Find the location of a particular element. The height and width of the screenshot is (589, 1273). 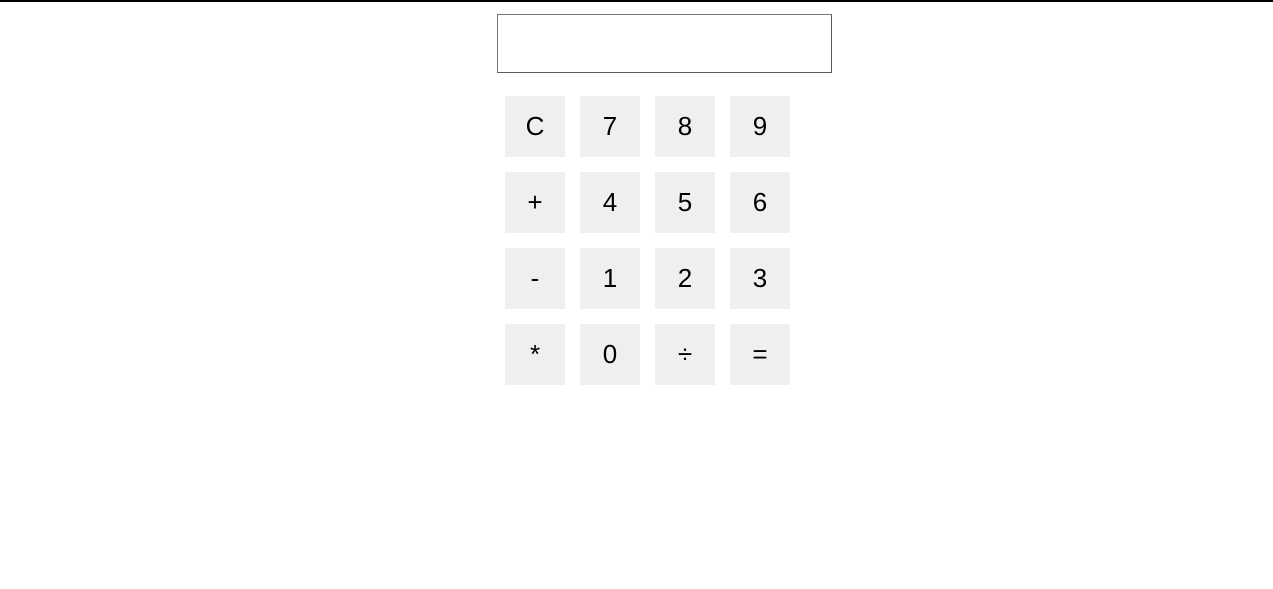

top-divider is located at coordinates (636, 1).